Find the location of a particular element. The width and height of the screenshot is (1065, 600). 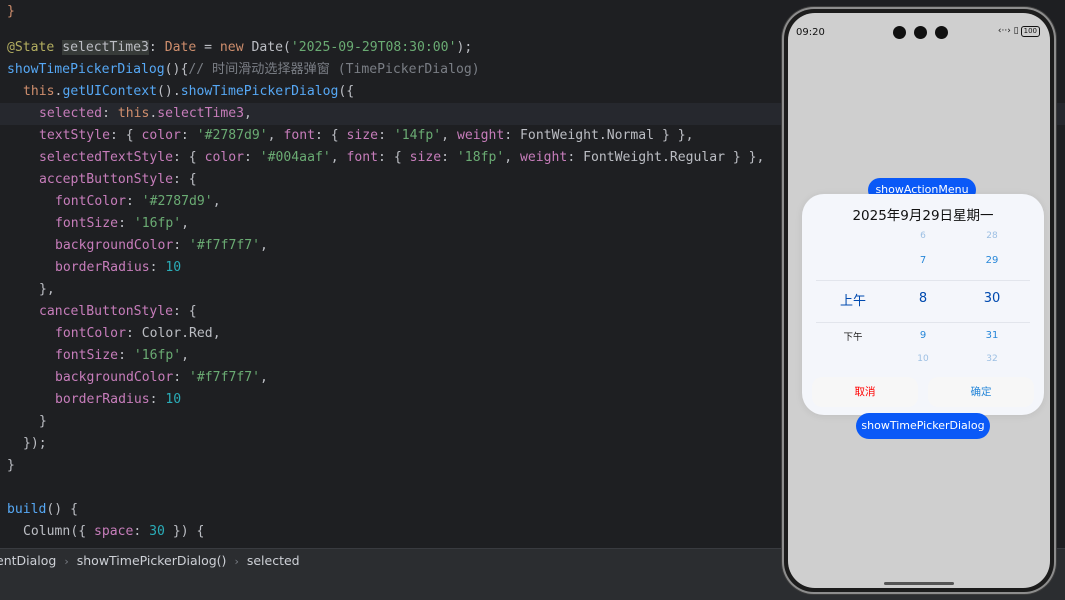

hour-option: 10 is located at coordinates (923, 359).